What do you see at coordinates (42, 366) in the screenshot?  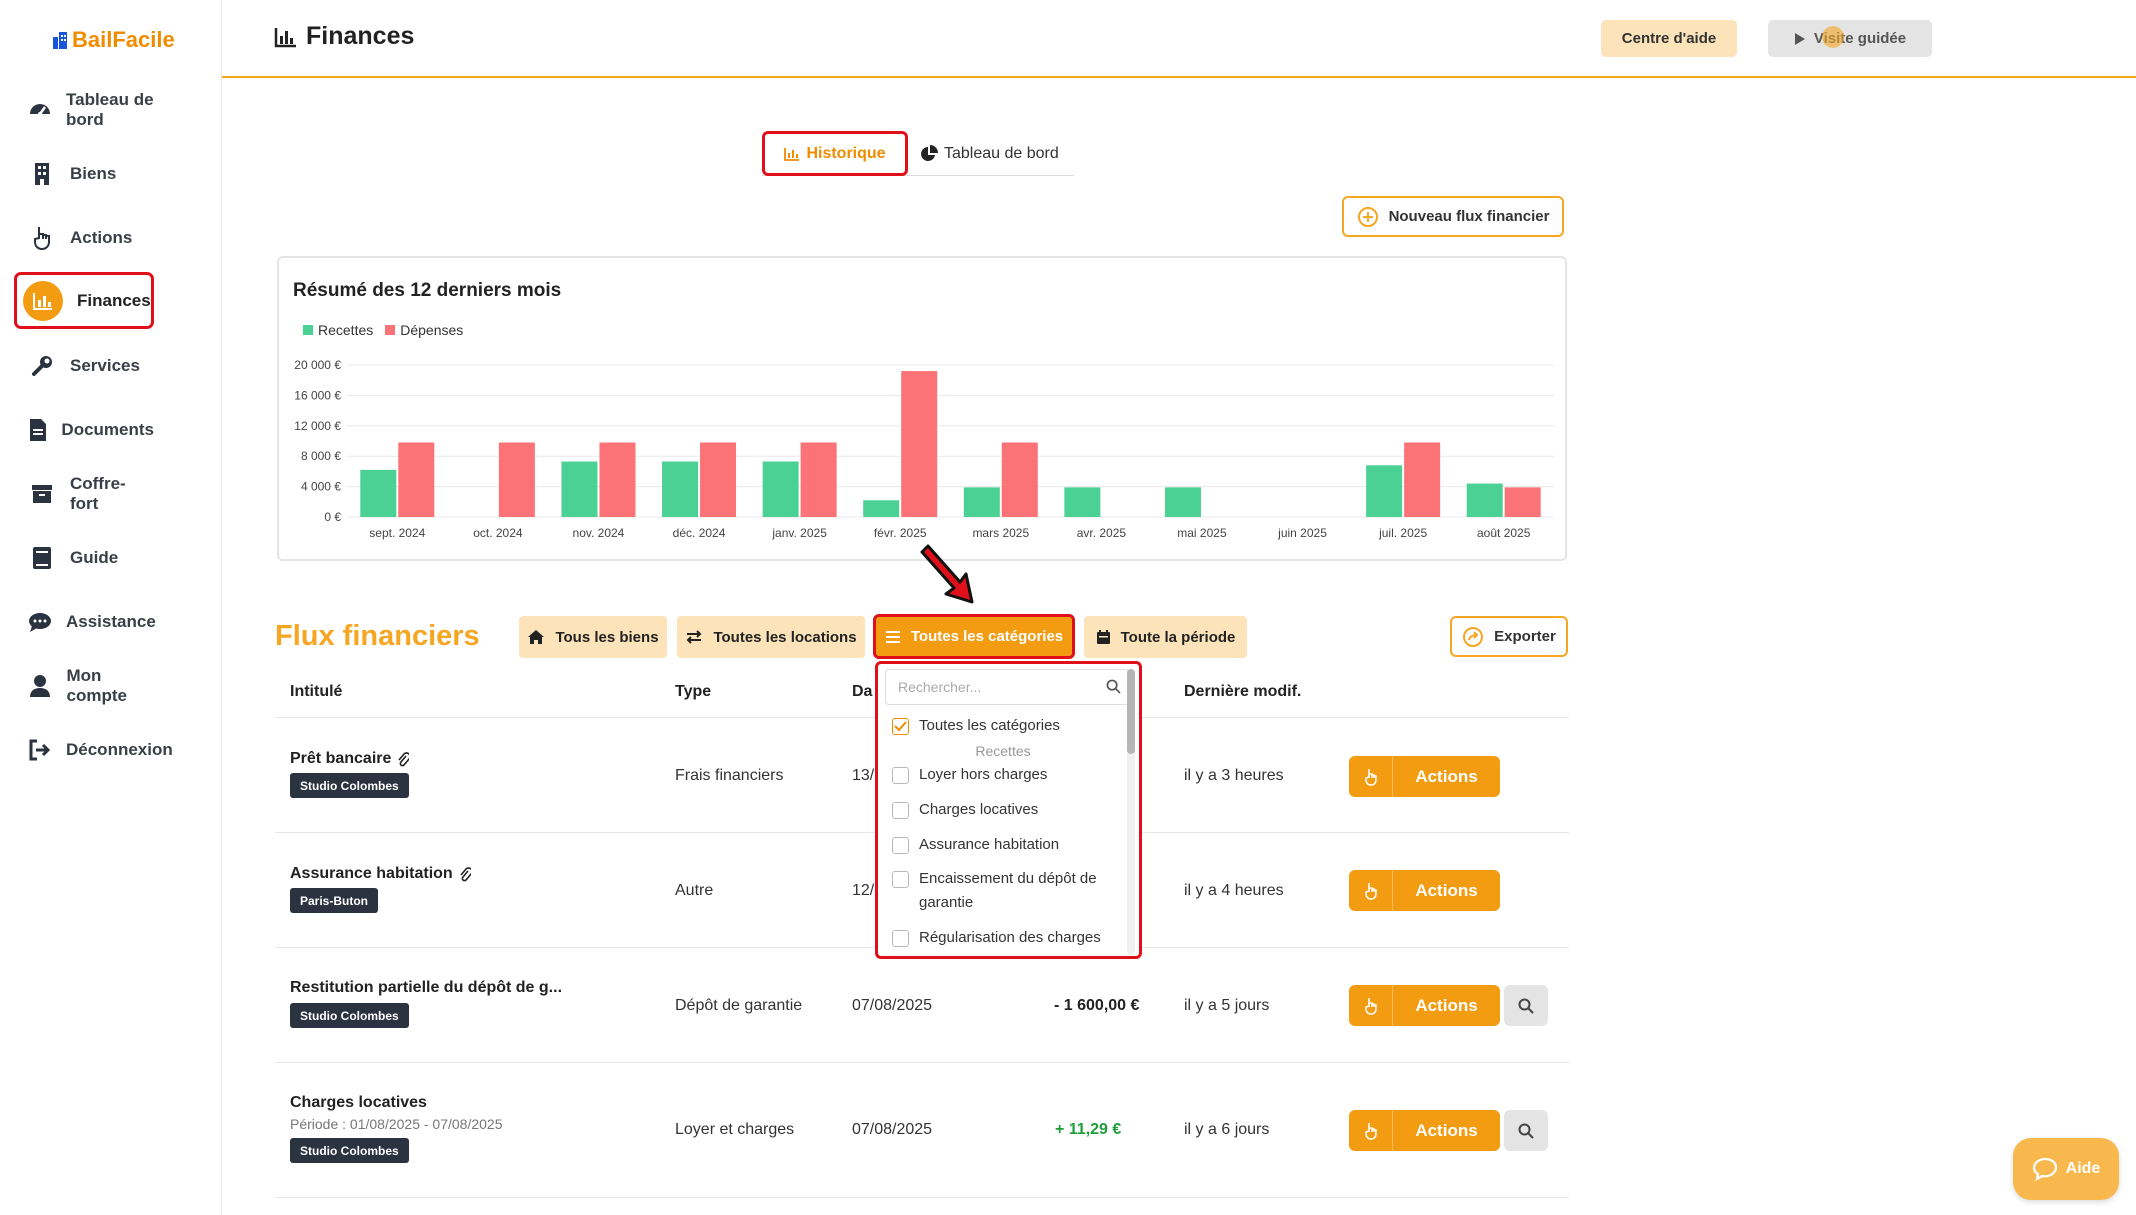 I see `wrench-icon` at bounding box center [42, 366].